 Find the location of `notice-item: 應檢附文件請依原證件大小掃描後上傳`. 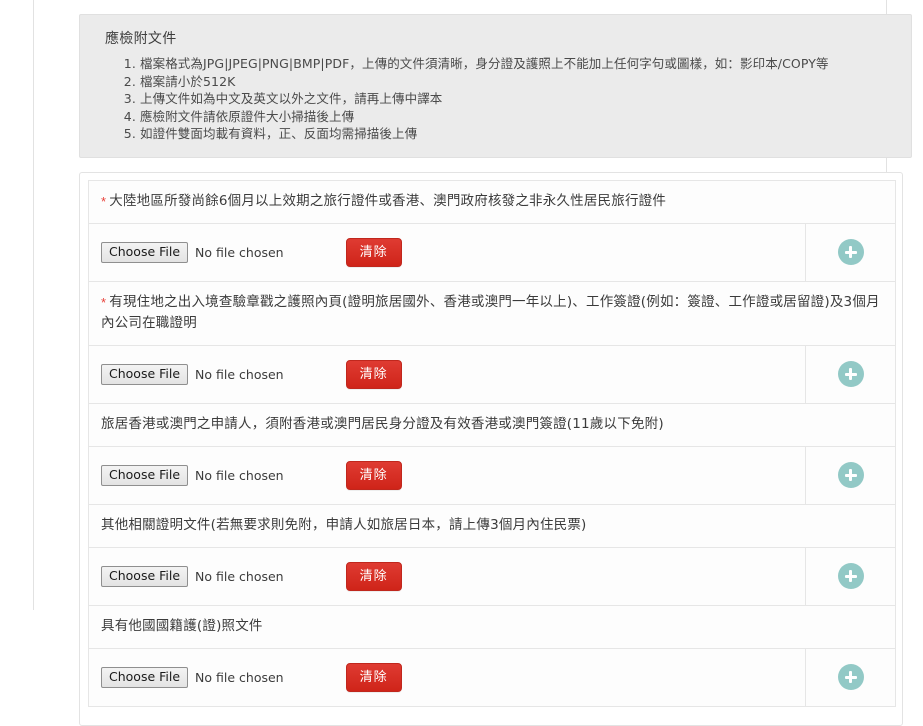

notice-item: 應檢附文件請依原證件大小掃描後上傳 is located at coordinates (518, 117).